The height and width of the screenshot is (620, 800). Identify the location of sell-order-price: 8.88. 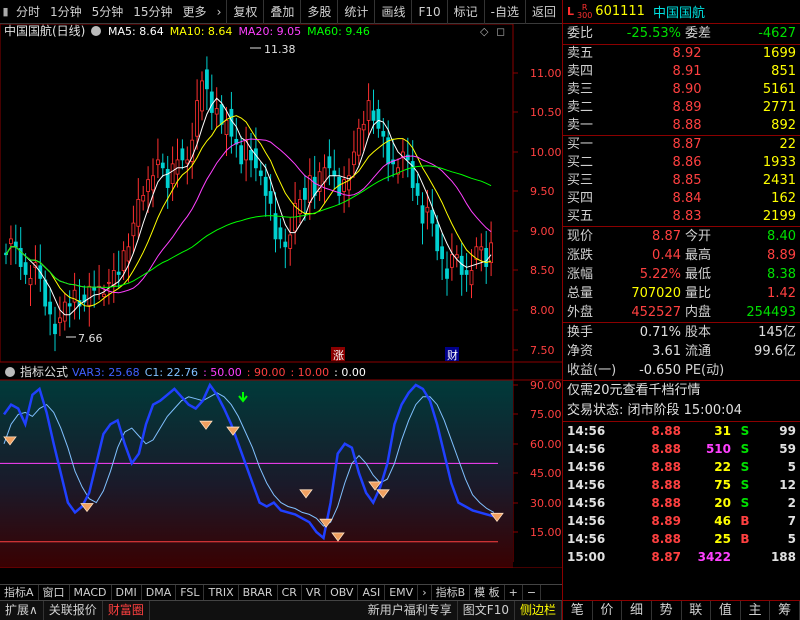
(654, 126).